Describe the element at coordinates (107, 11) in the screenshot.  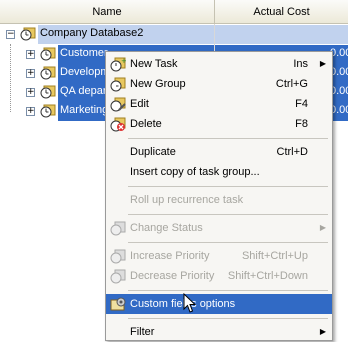
I see `column-header-name: Name` at that location.